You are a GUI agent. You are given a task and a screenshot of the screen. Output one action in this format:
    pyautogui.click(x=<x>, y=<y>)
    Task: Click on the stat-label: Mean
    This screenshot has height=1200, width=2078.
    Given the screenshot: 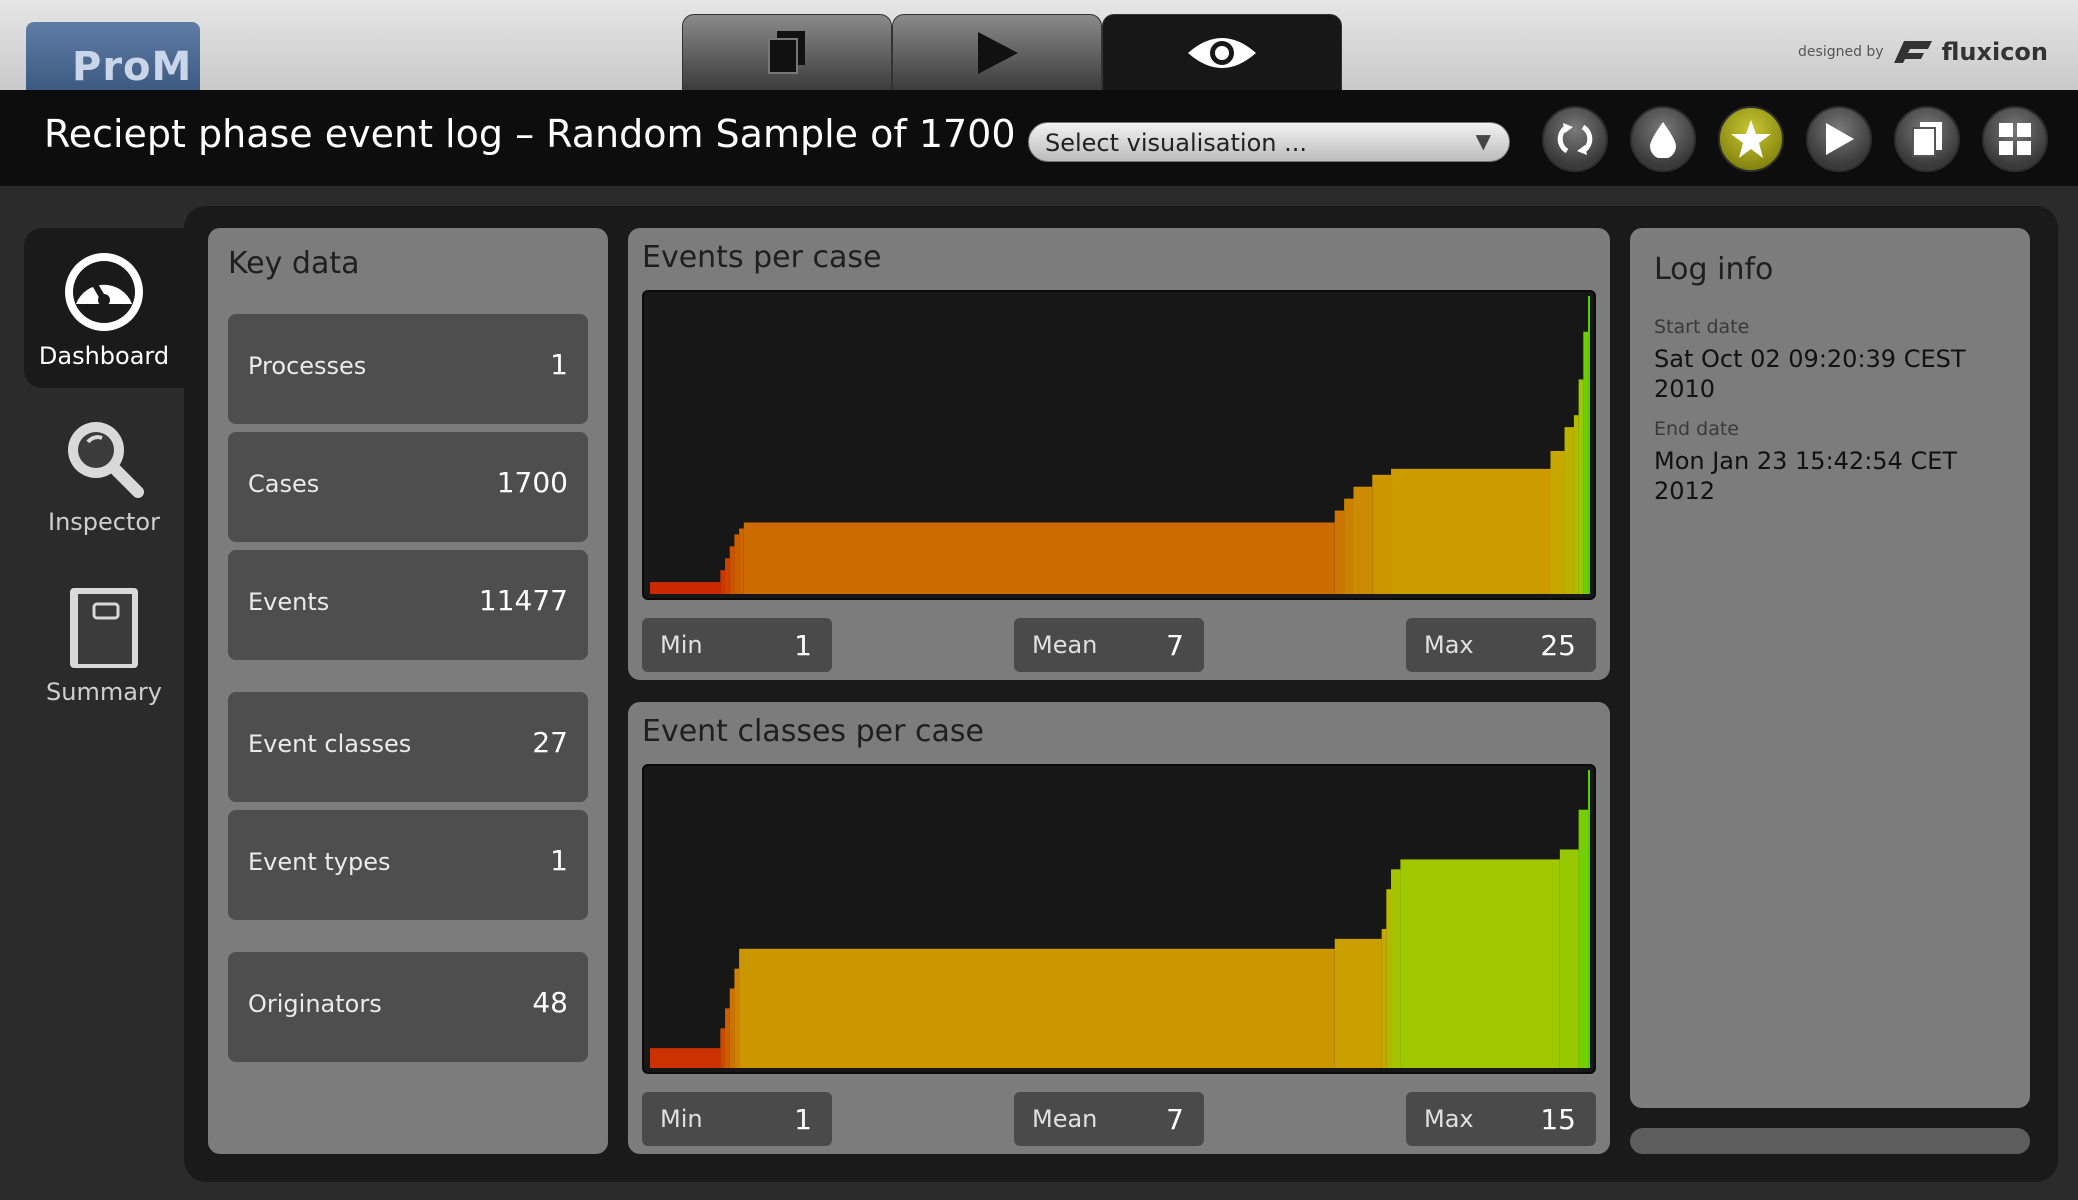 What is the action you would take?
    pyautogui.click(x=1065, y=645)
    